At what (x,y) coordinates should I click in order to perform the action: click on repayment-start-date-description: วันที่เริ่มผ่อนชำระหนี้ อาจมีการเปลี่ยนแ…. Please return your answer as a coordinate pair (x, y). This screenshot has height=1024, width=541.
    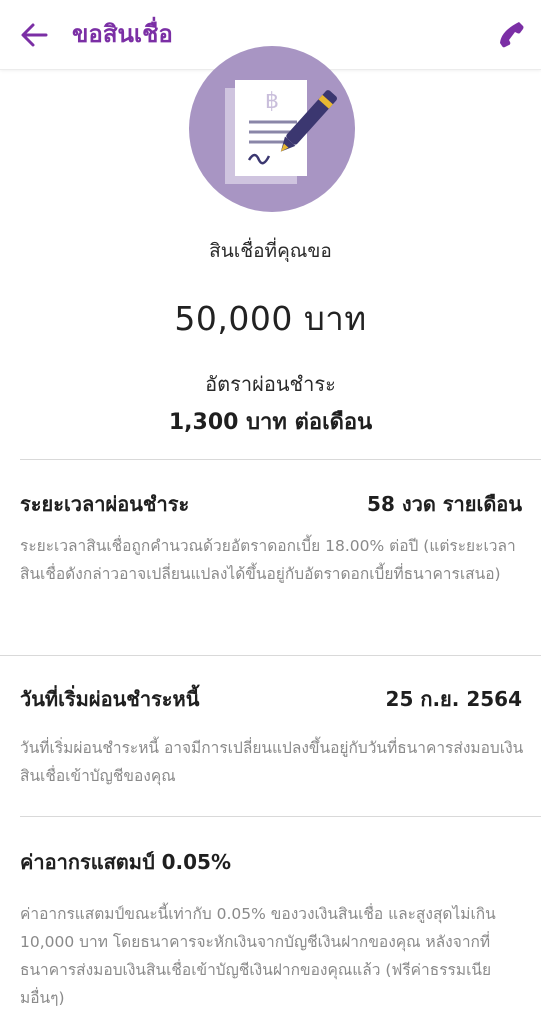
    Looking at the image, I should click on (272, 762).